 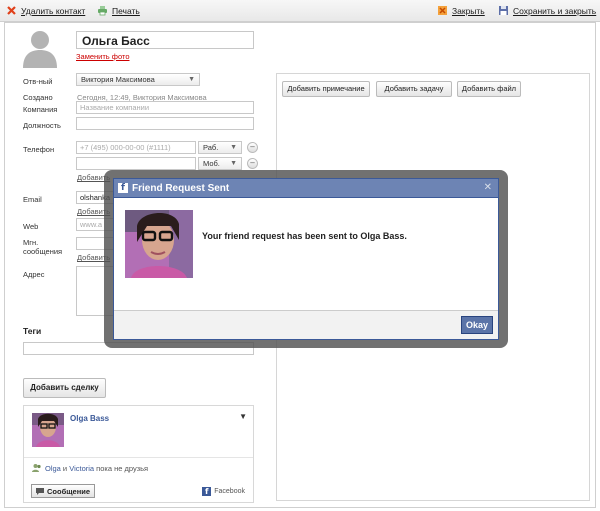 What do you see at coordinates (211, 147) in the screenshot?
I see `phone-type-1-value: Раб.` at bounding box center [211, 147].